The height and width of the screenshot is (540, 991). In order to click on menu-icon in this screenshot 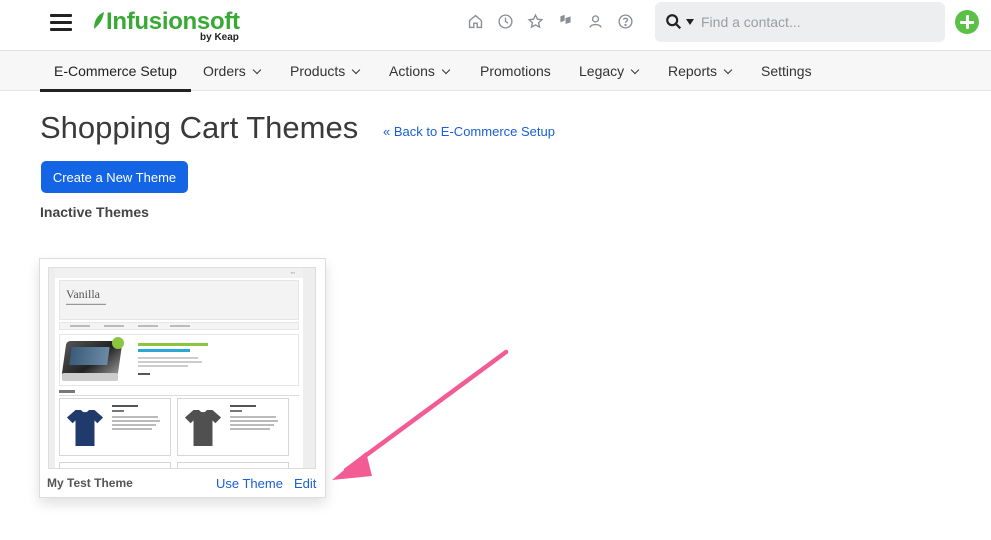, I will do `click(61, 22)`.